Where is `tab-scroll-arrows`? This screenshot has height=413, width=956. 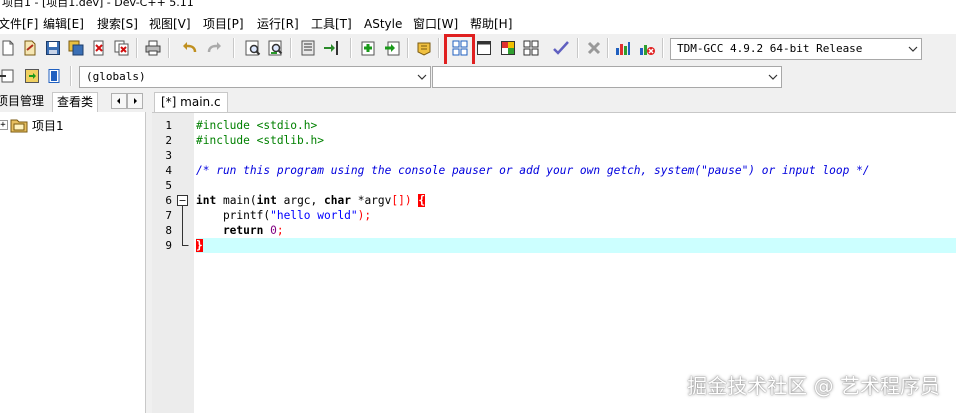 tab-scroll-arrows is located at coordinates (127, 101).